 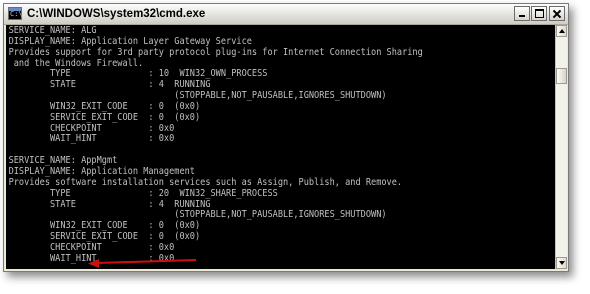 What do you see at coordinates (557, 13) in the screenshot?
I see `close-icon` at bounding box center [557, 13].